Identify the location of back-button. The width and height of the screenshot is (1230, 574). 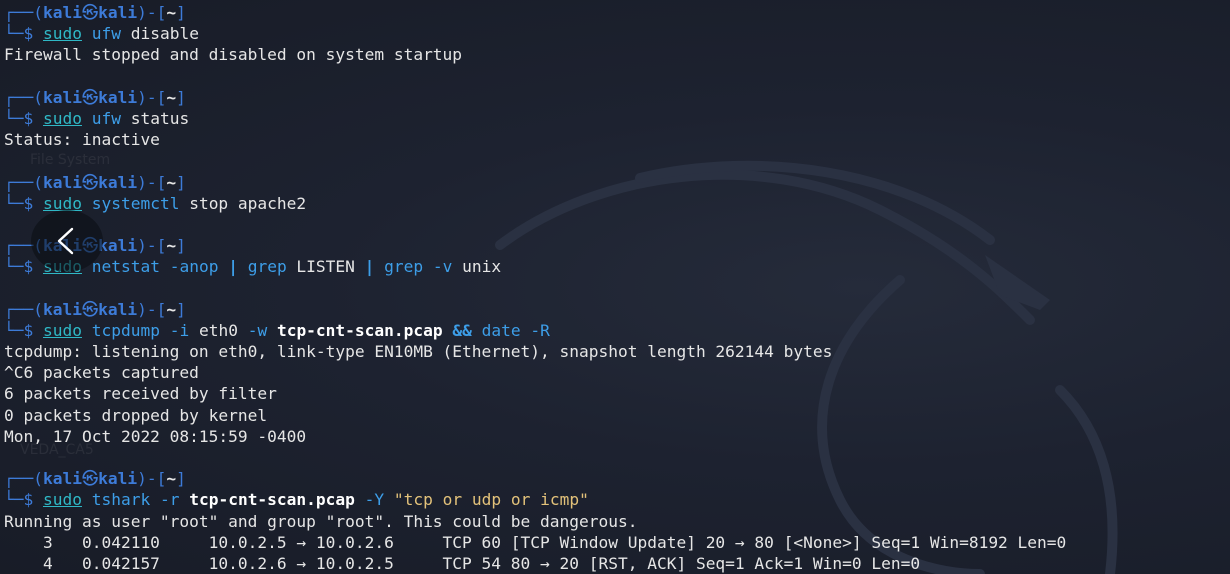
(67, 241).